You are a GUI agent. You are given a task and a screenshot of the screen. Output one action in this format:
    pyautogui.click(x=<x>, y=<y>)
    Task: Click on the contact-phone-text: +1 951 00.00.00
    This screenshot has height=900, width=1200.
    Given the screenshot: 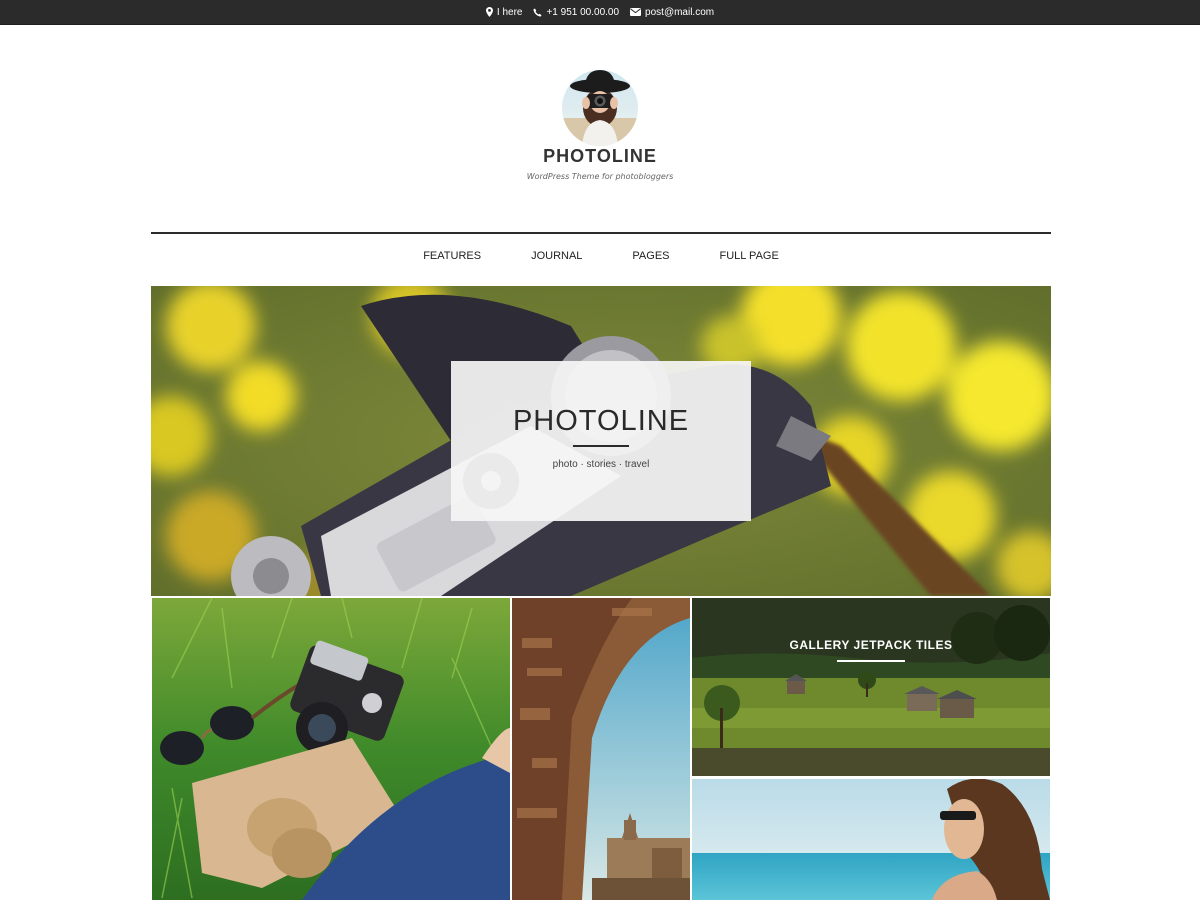 What is the action you would take?
    pyautogui.click(x=583, y=12)
    